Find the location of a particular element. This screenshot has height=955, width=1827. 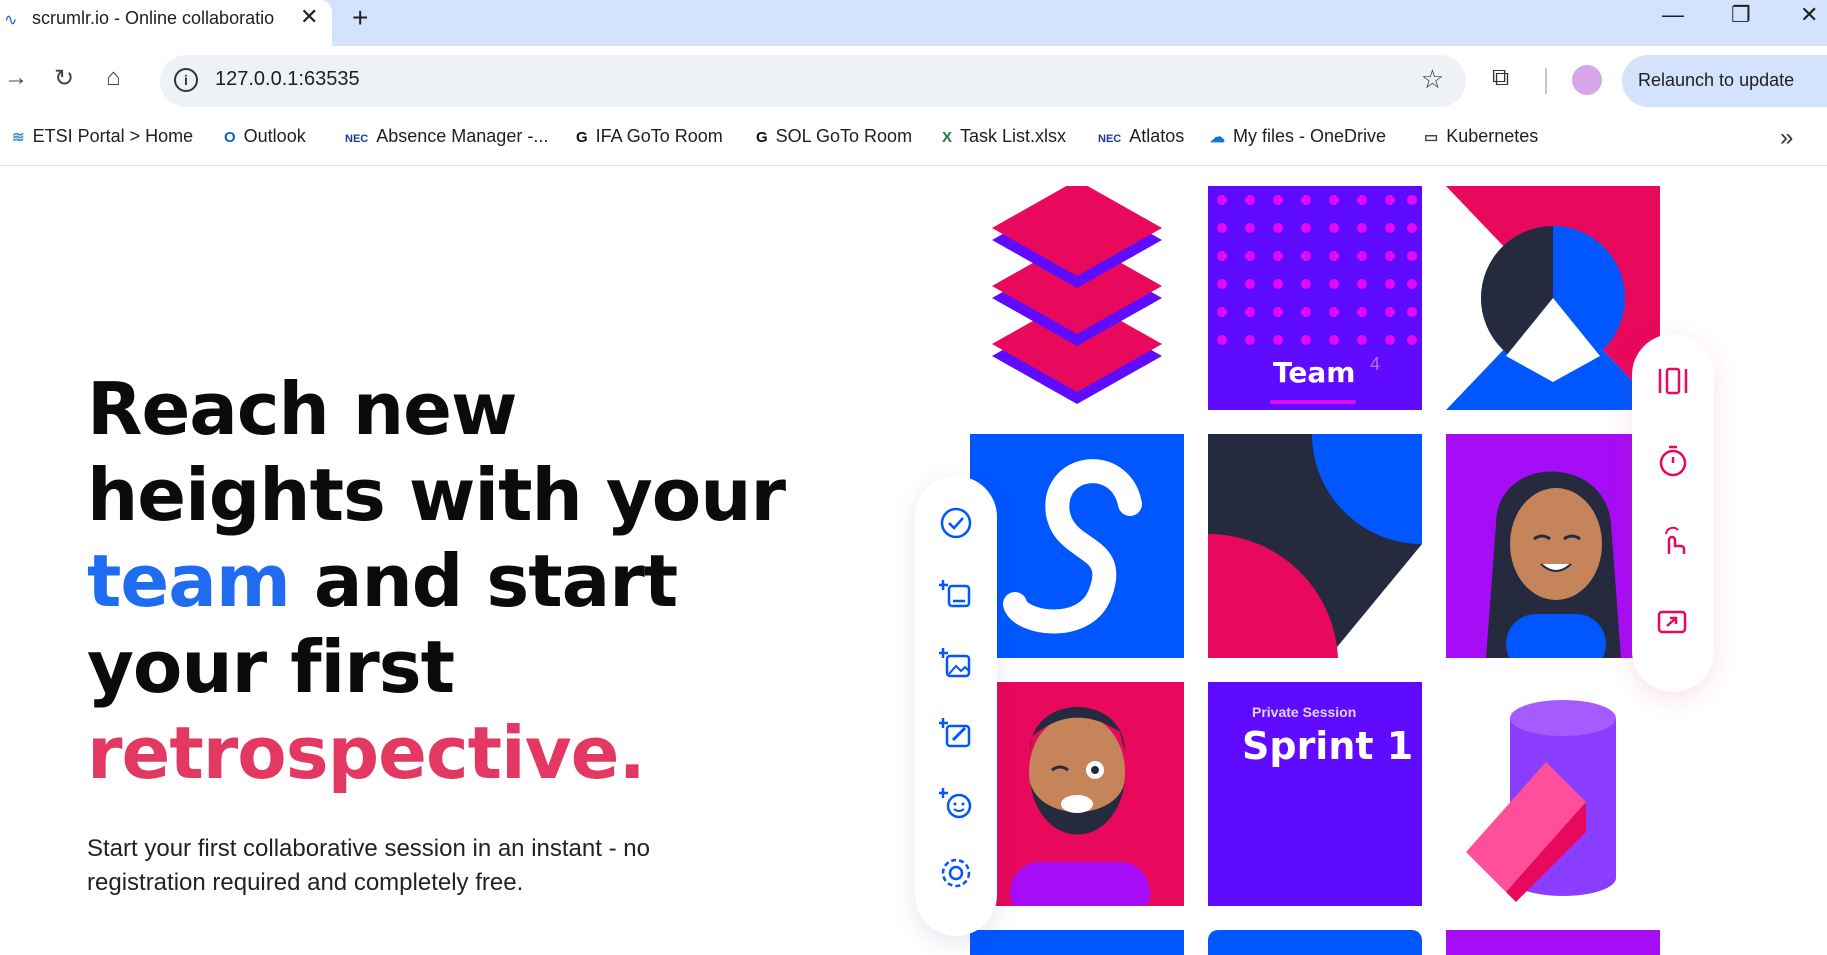

layers-illustration is located at coordinates (1077, 298).